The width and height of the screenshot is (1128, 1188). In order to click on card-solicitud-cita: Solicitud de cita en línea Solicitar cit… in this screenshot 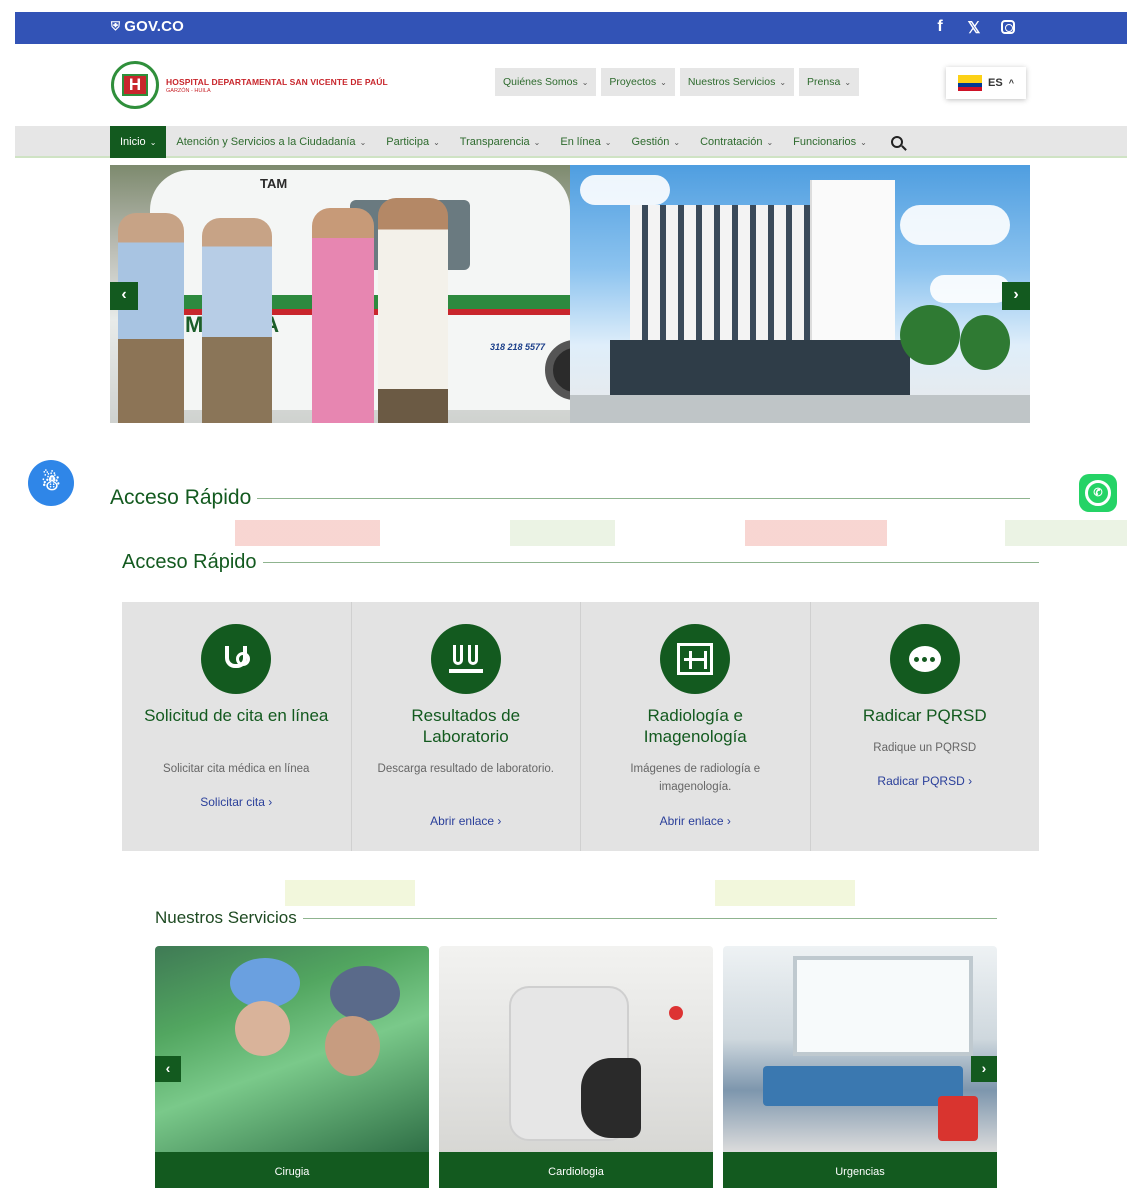, I will do `click(237, 726)`.